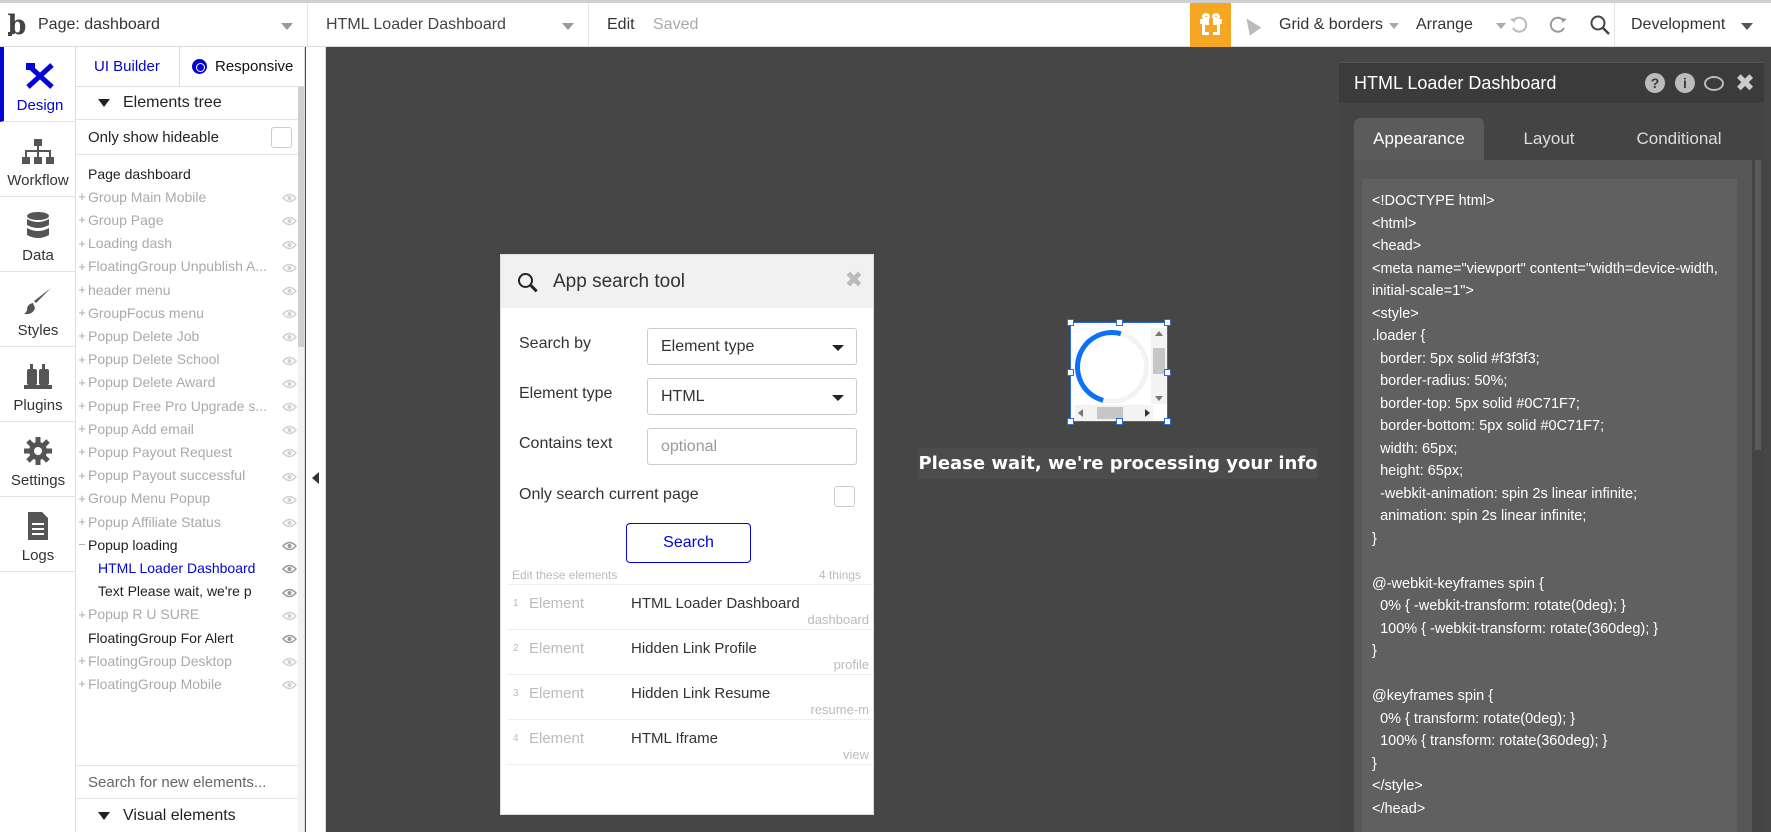 This screenshot has height=832, width=1771. What do you see at coordinates (752, 396) in the screenshot?
I see `element-type-select: HTML` at bounding box center [752, 396].